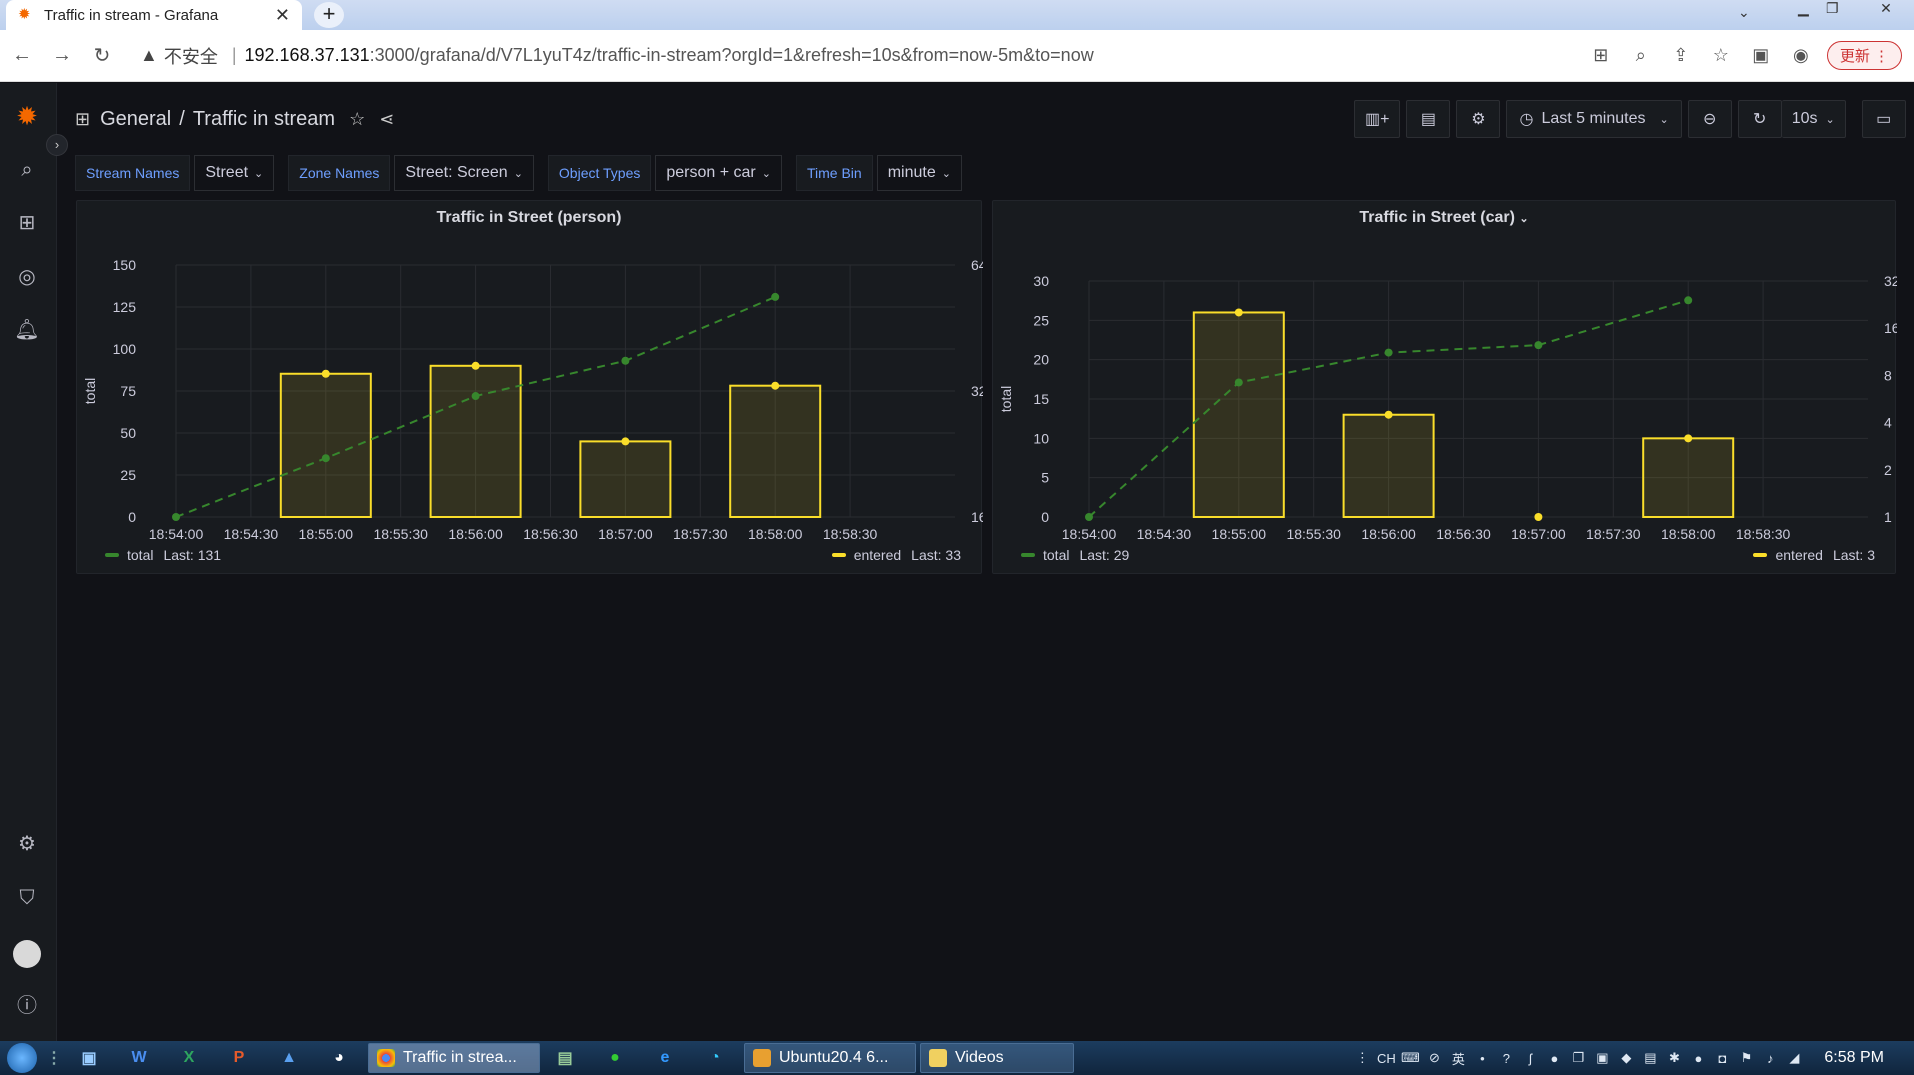 The image size is (1914, 1075). Describe the element at coordinates (1377, 119) in the screenshot. I see `add-panel-button: ▥+` at that location.